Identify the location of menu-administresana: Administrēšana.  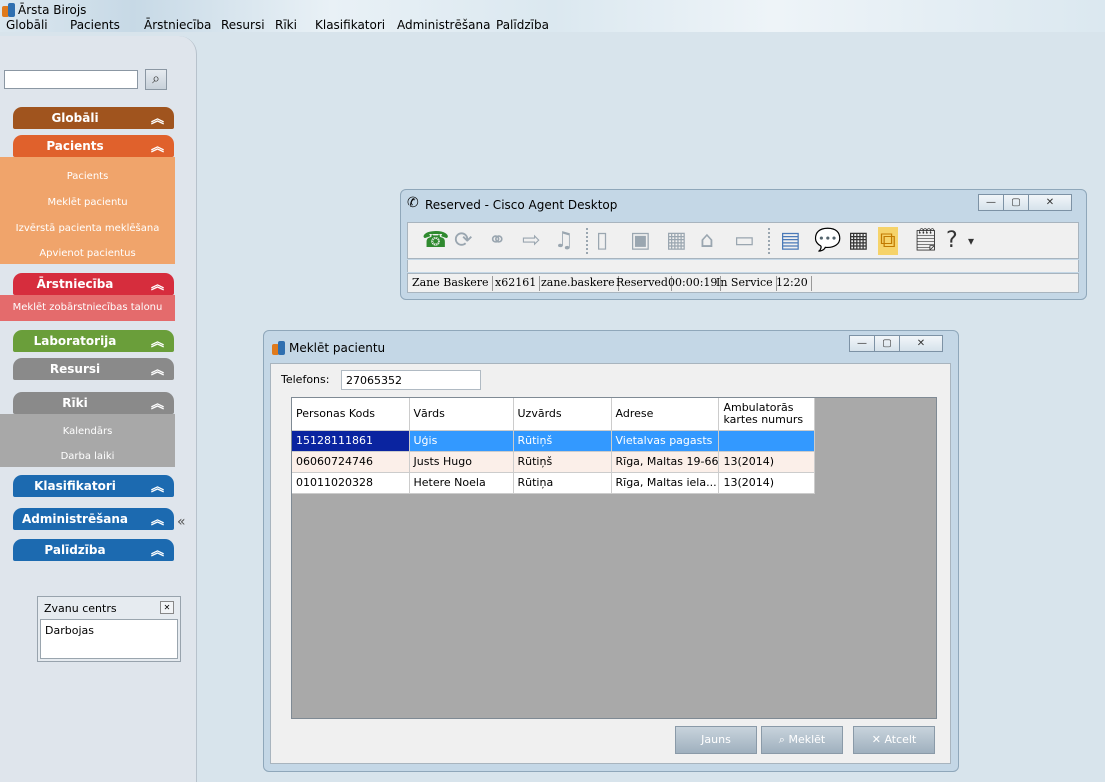
(443, 25).